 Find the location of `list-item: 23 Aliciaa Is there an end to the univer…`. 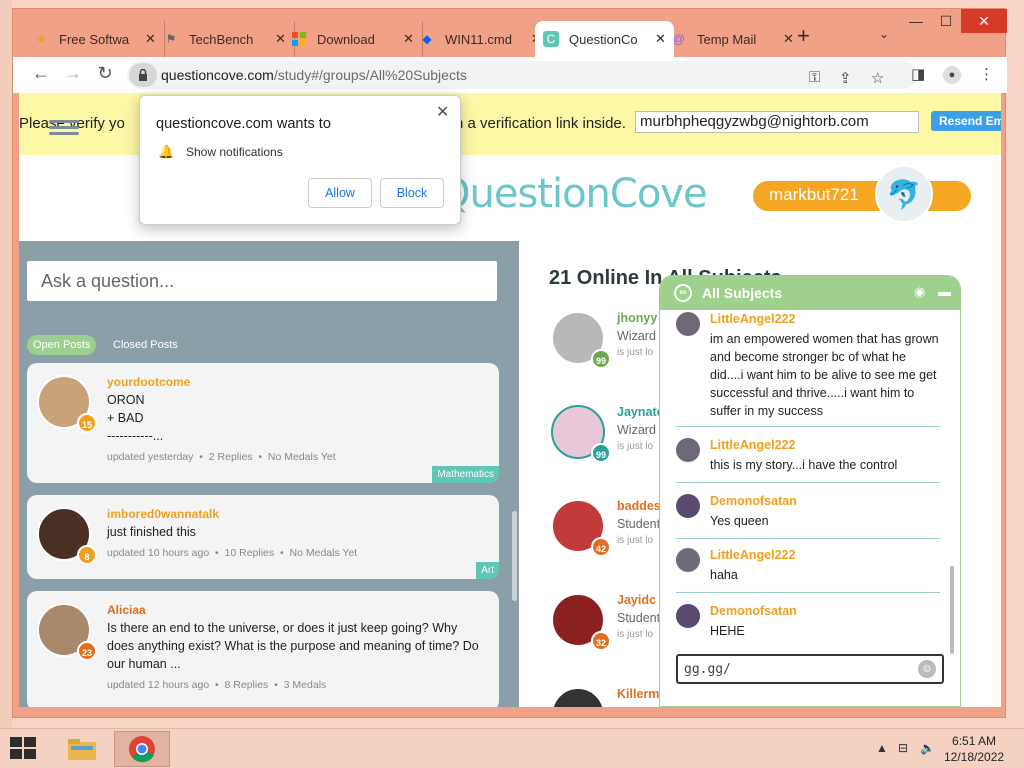

list-item: 23 Aliciaa Is there an end to the univer… is located at coordinates (263, 649).